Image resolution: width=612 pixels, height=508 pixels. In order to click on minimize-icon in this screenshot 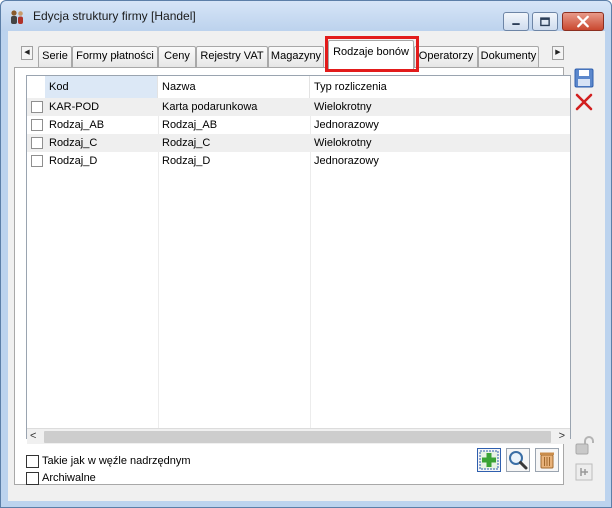, I will do `click(516, 24)`.